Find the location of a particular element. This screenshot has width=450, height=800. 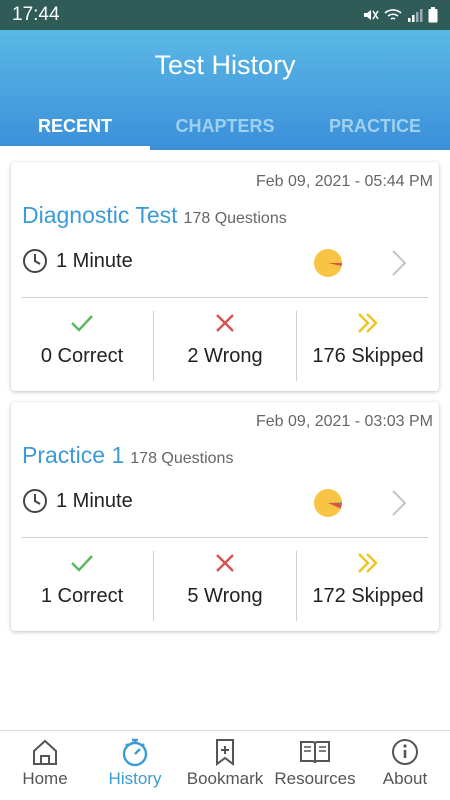

tab-practice: PRACTICE is located at coordinates (375, 128).